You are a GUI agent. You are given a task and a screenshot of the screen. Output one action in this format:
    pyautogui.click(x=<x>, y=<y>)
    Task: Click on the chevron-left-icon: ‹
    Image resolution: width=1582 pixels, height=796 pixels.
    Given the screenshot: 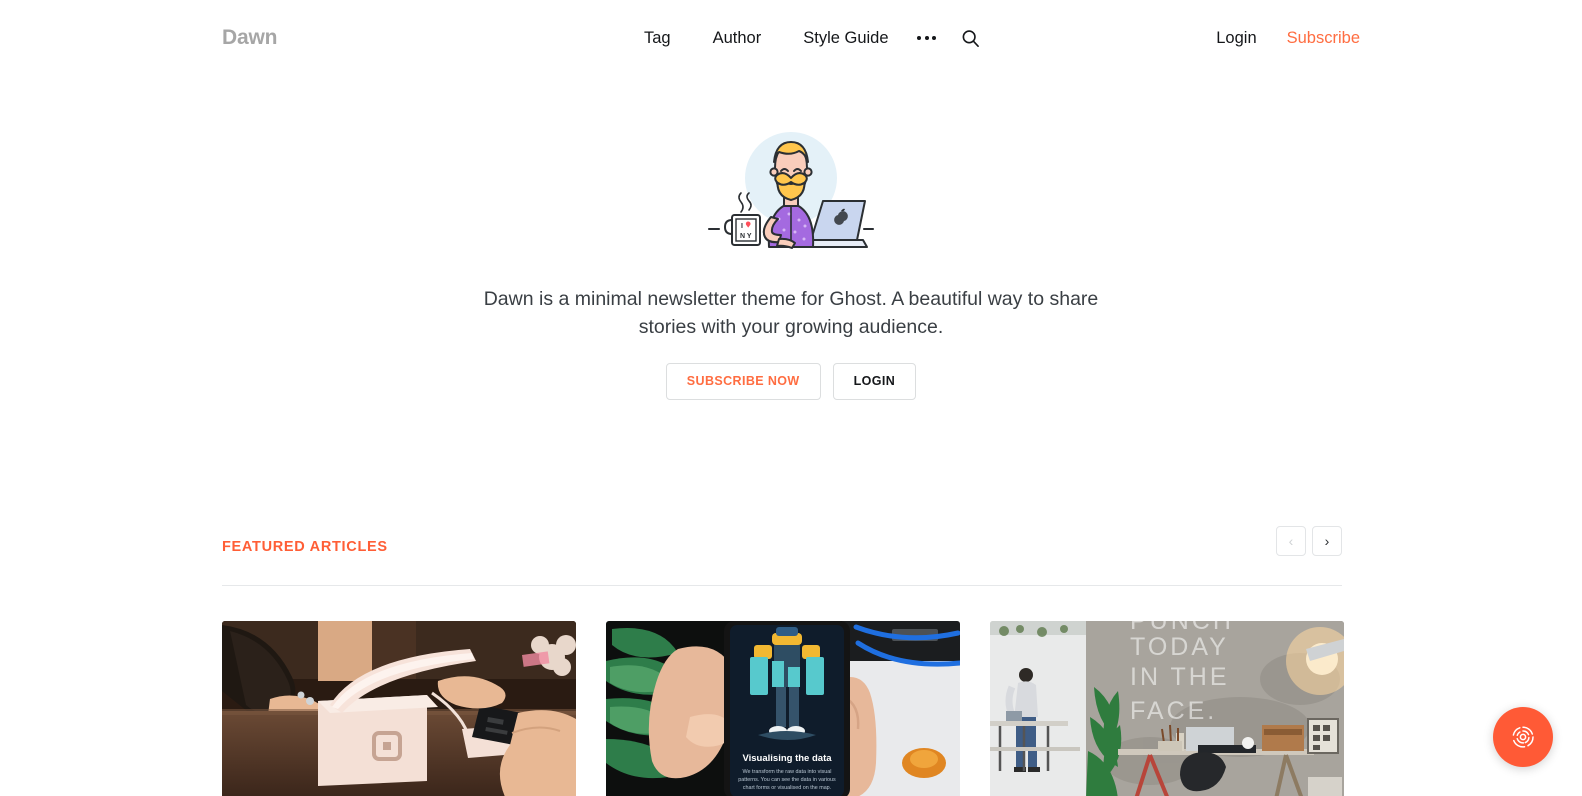 What is the action you would take?
    pyautogui.click(x=1291, y=541)
    